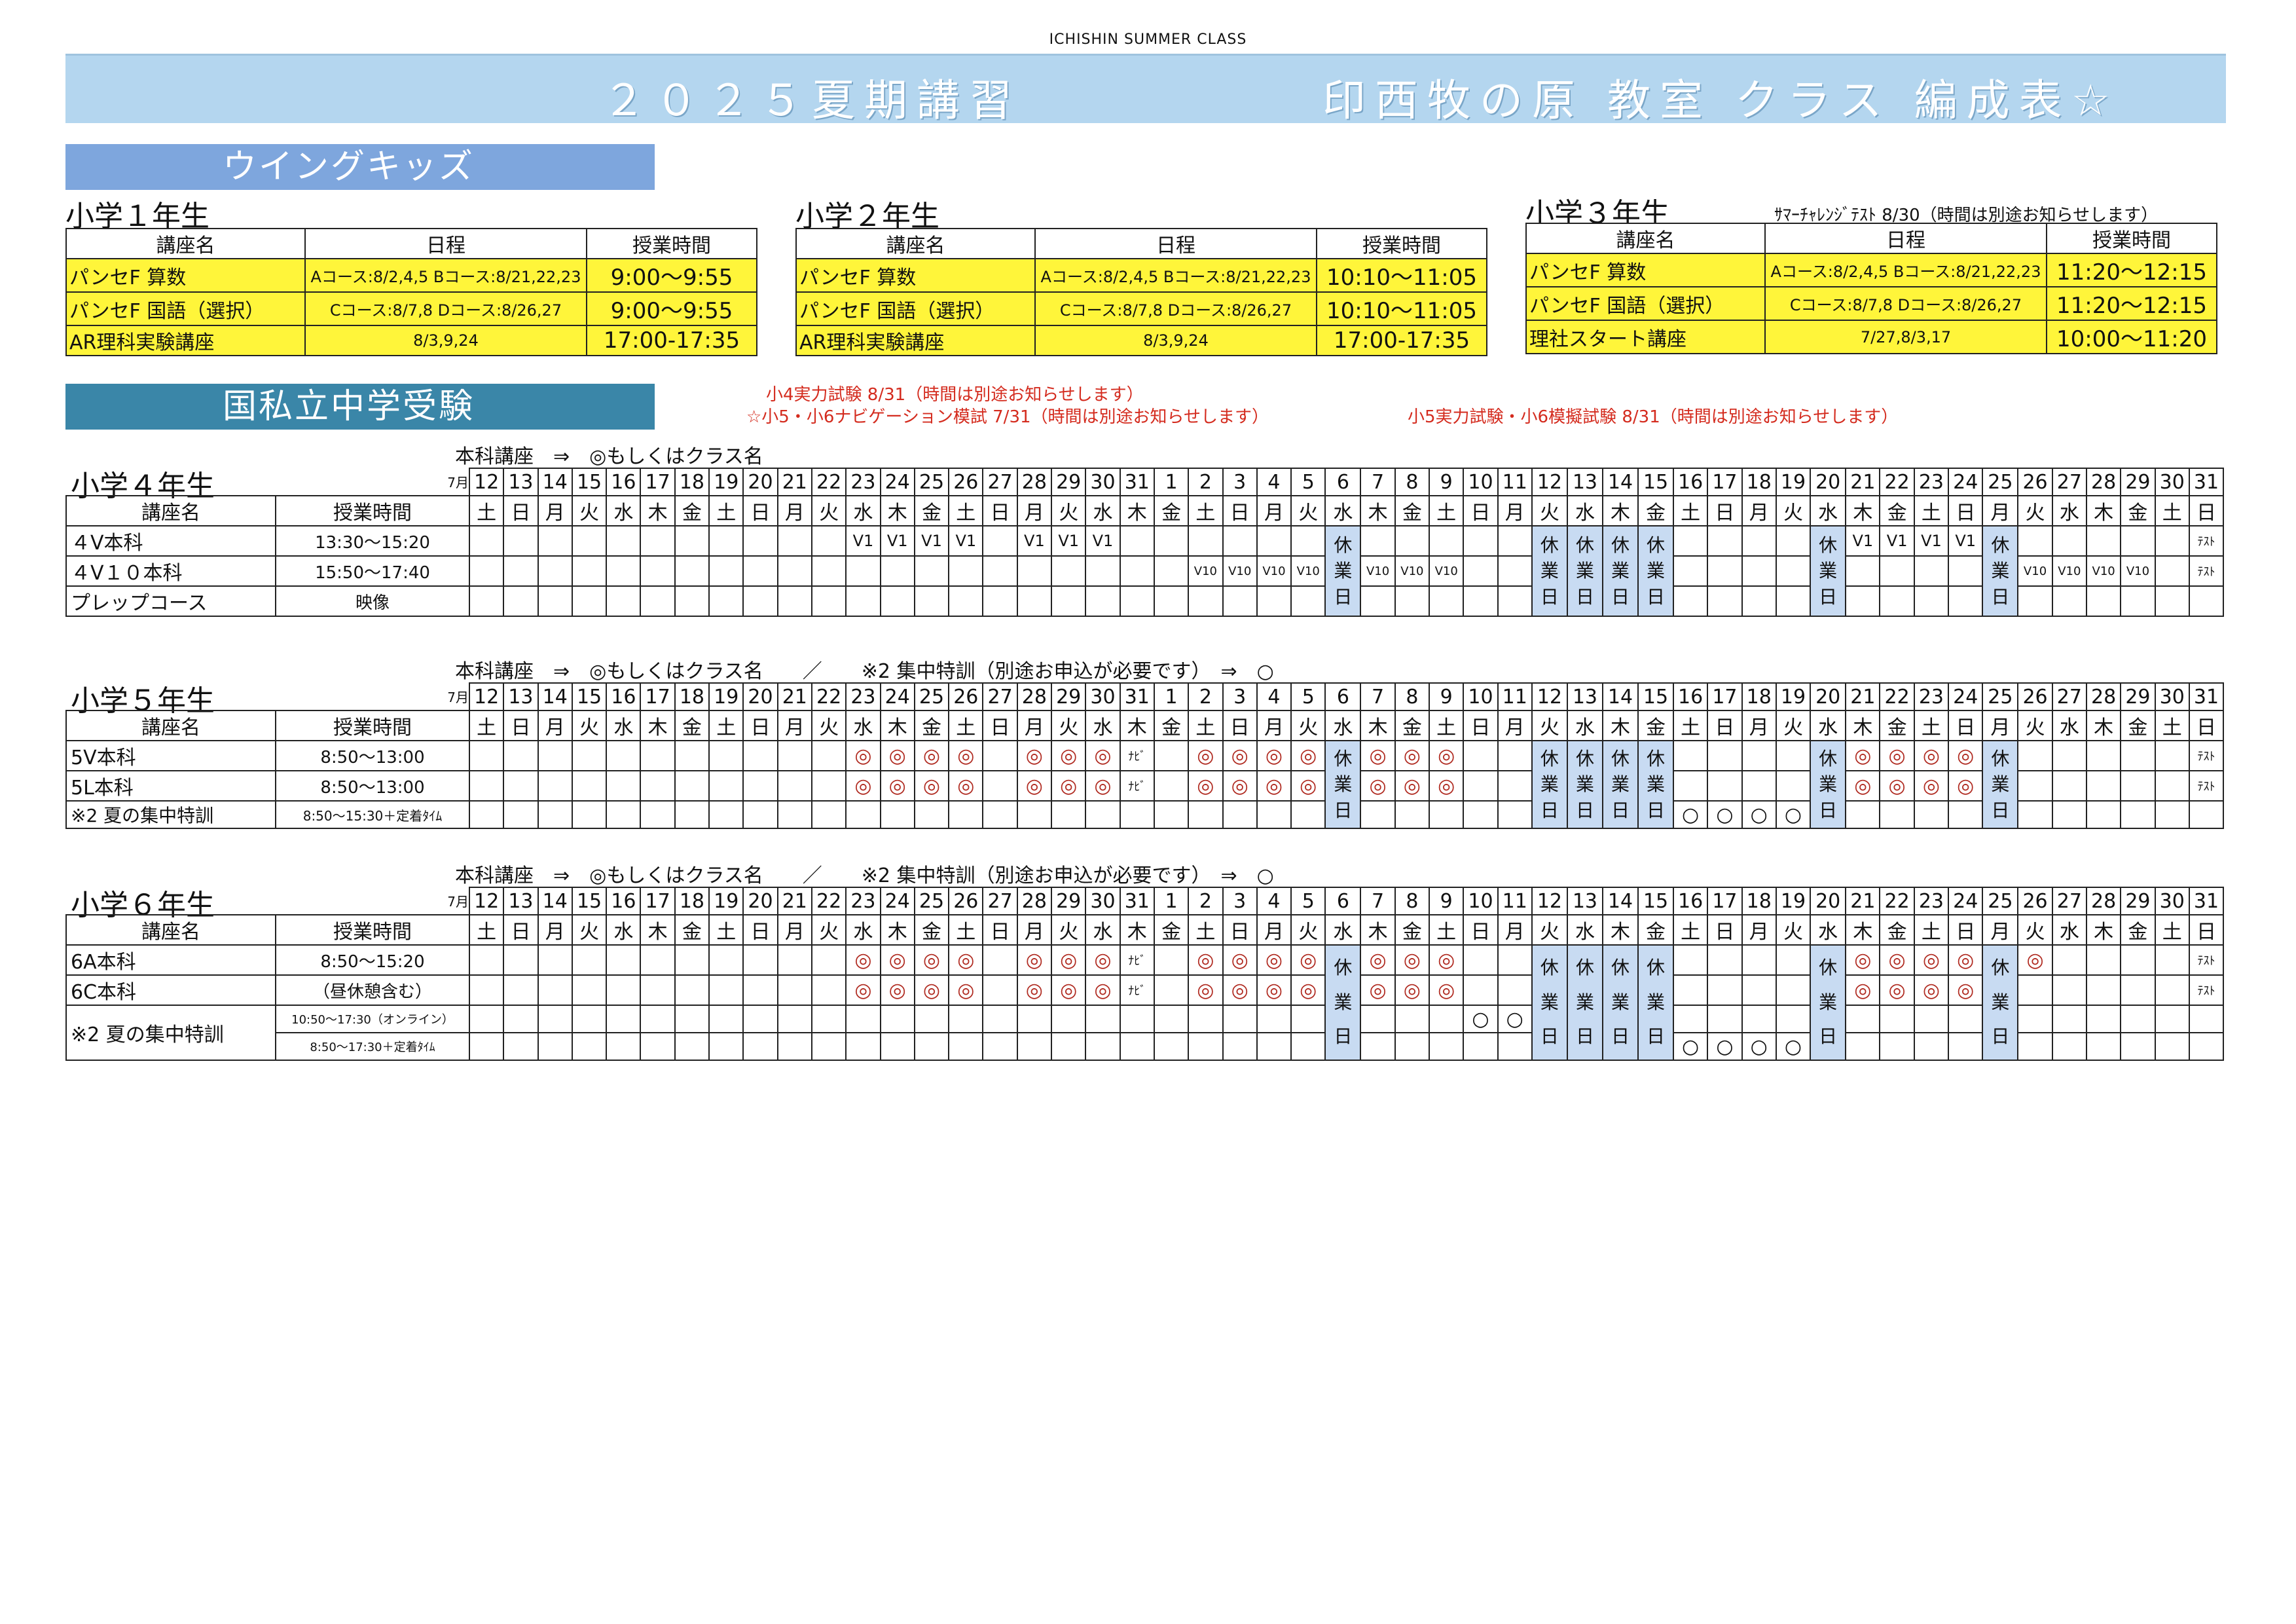 The image size is (2296, 1624). I want to click on day-number: 17, so click(658, 482).